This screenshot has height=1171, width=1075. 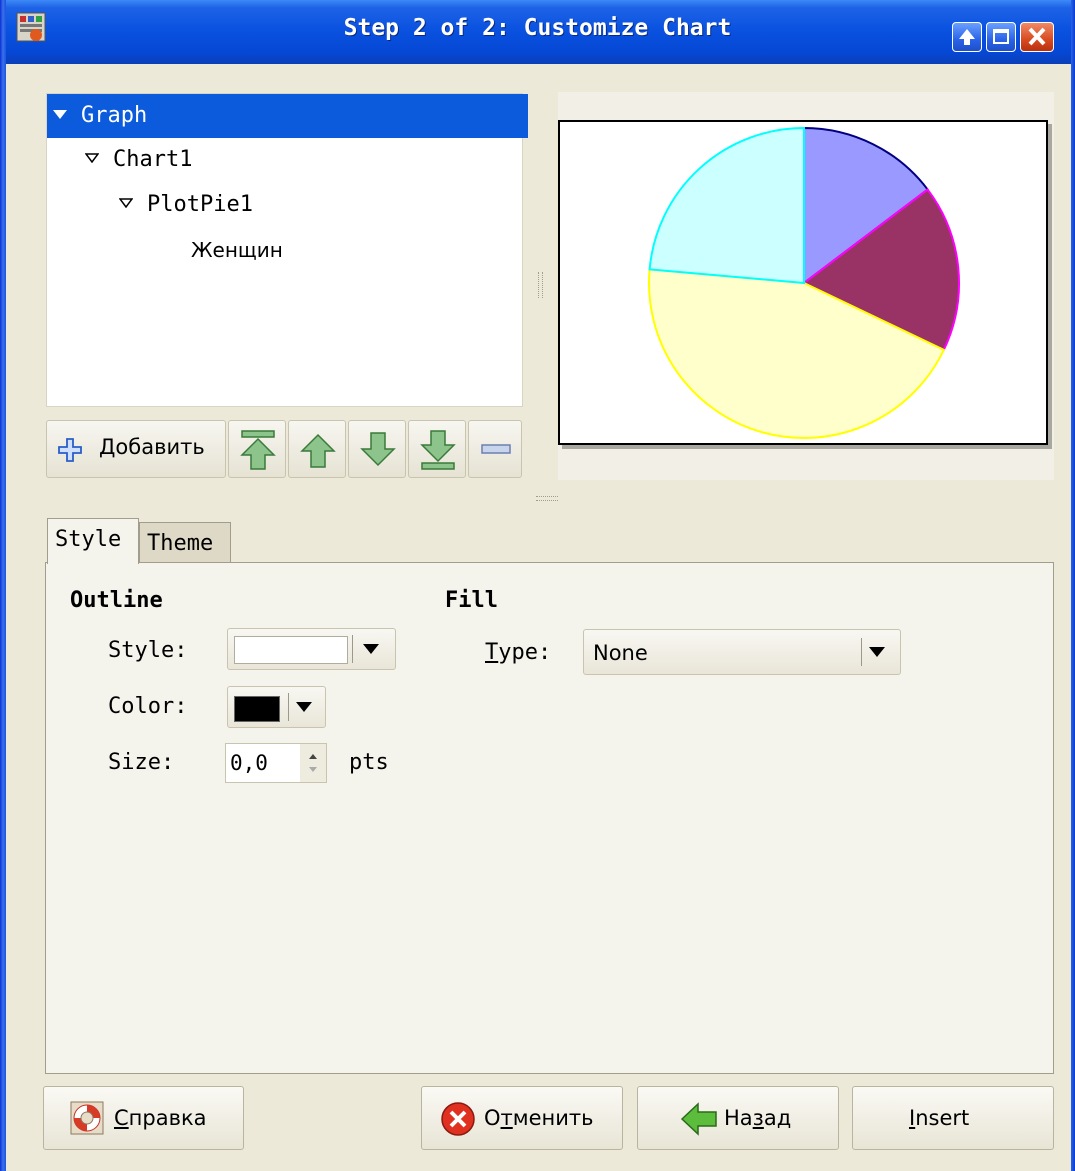 I want to click on chart-preview, so click(x=803, y=282).